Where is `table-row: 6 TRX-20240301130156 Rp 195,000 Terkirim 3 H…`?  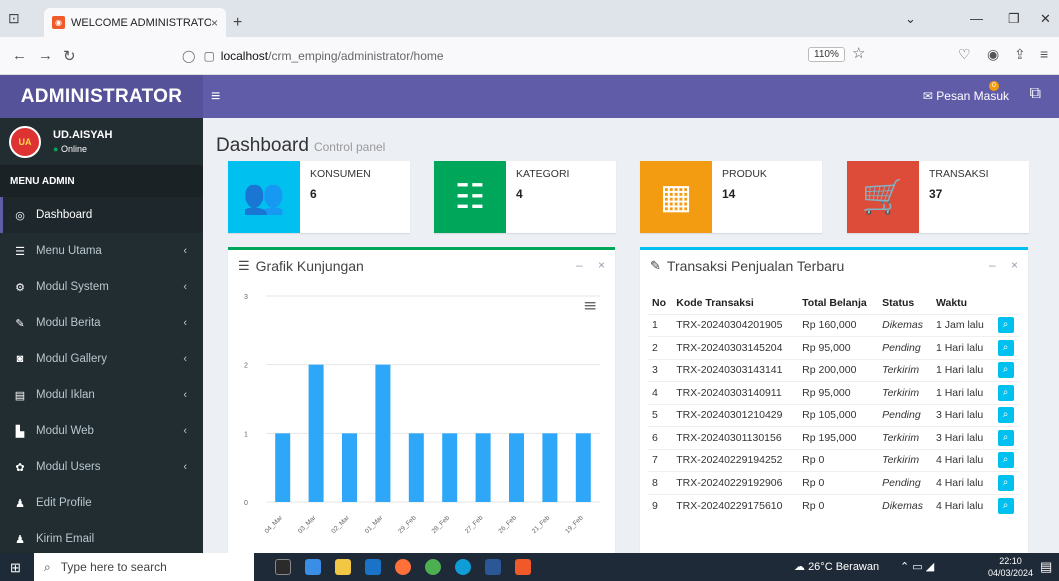 table-row: 6 TRX-20240301130156 Rp 195,000 Terkirim 3 H… is located at coordinates (834, 437).